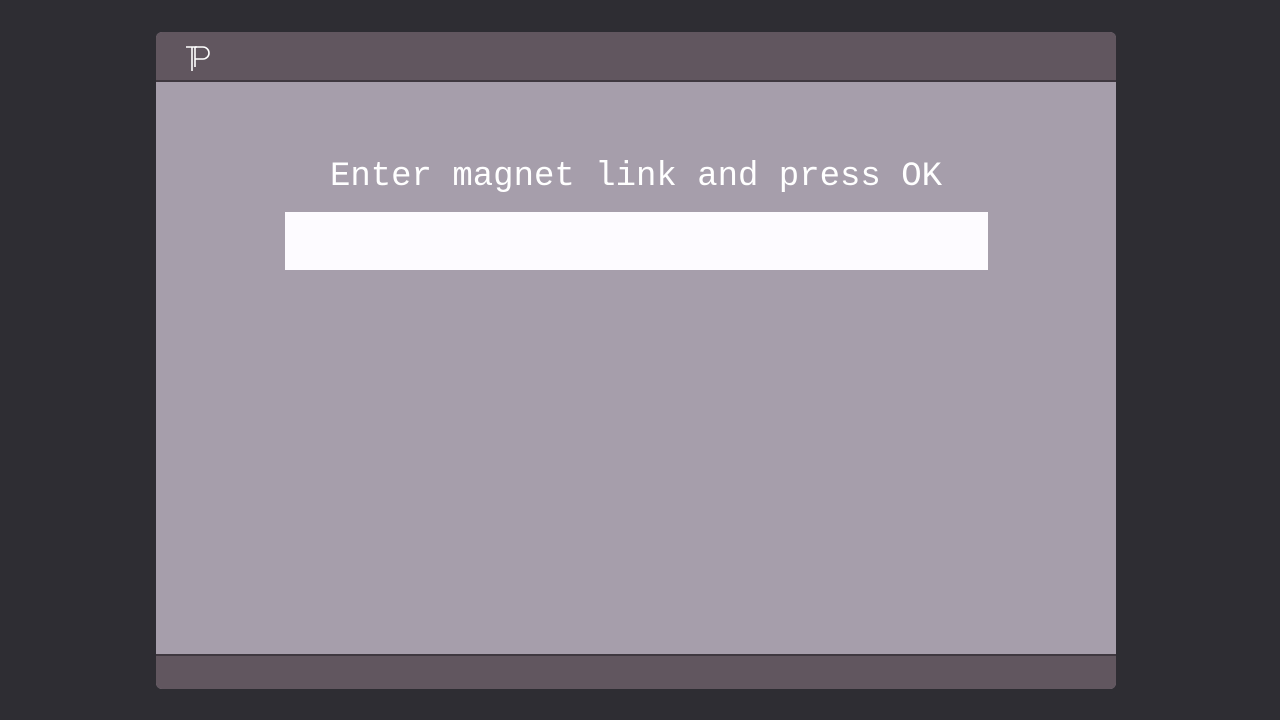 Image resolution: width=1280 pixels, height=720 pixels. I want to click on status-bar, so click(636, 671).